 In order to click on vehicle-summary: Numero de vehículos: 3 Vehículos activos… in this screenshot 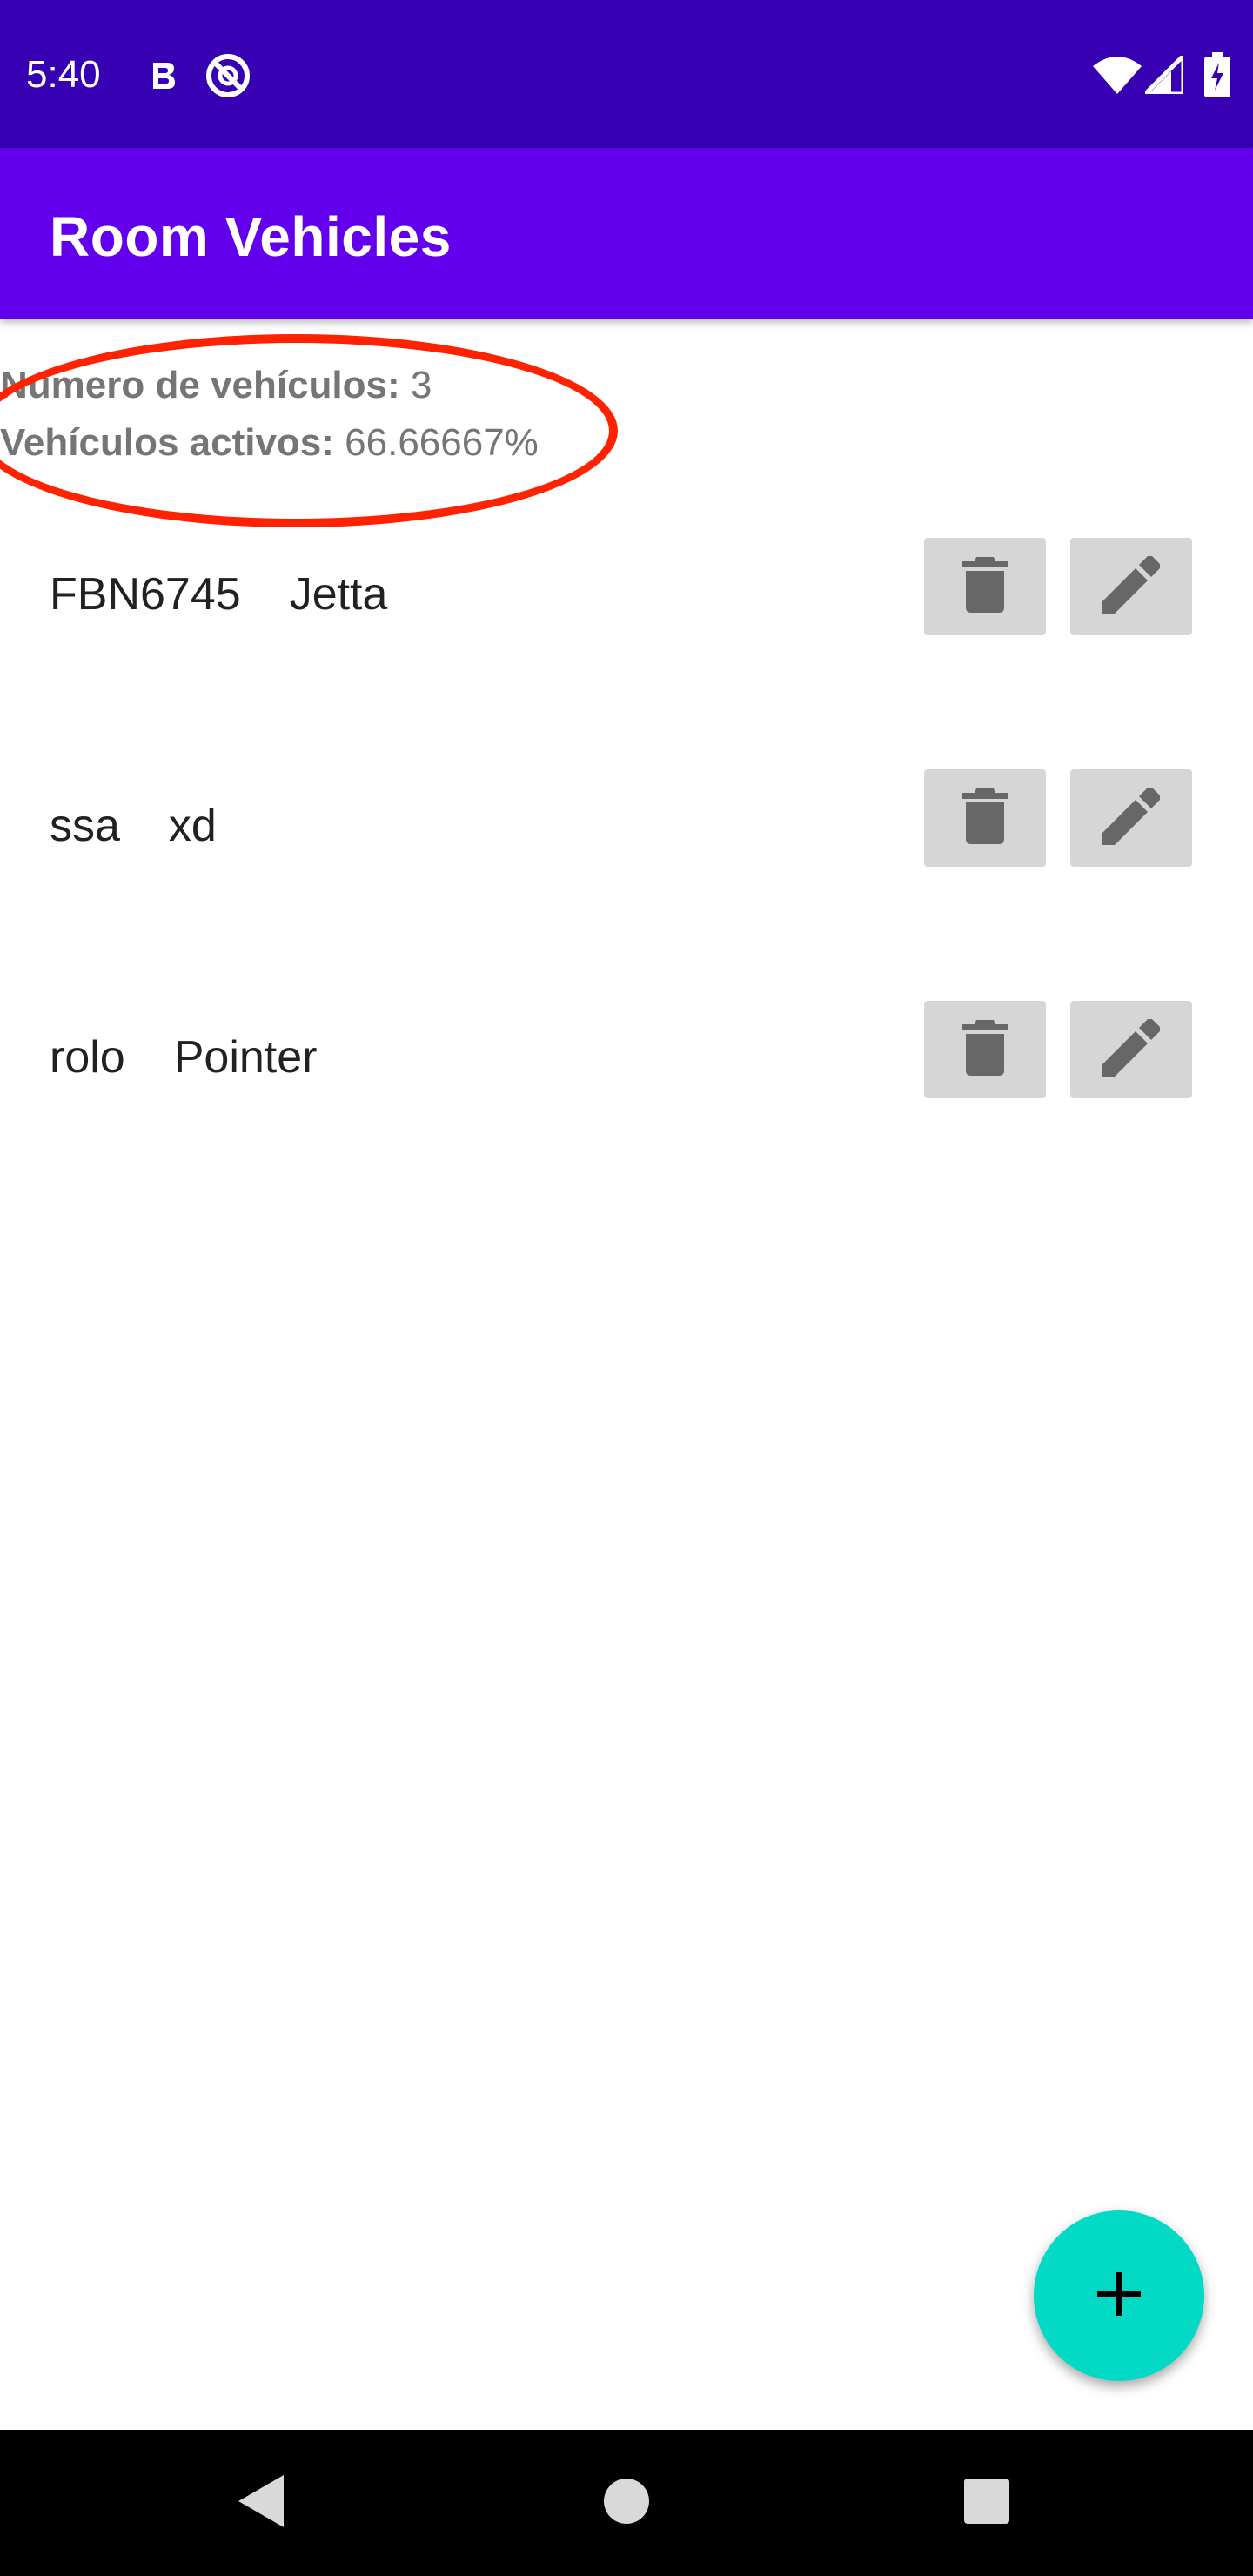, I will do `click(269, 414)`.